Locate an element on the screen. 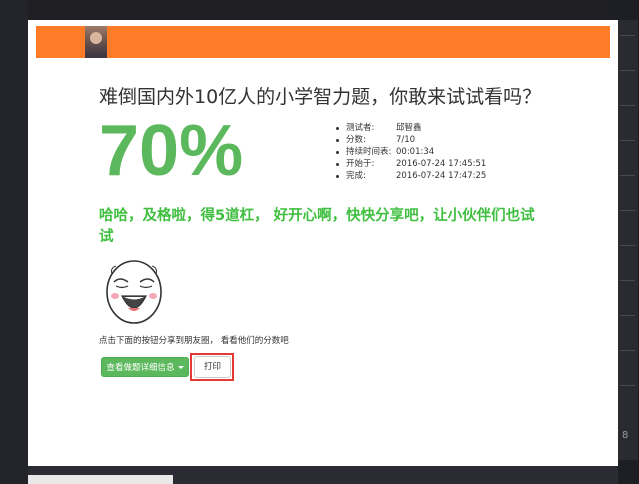 The height and width of the screenshot is (484, 639). user-avatar is located at coordinates (96, 42).